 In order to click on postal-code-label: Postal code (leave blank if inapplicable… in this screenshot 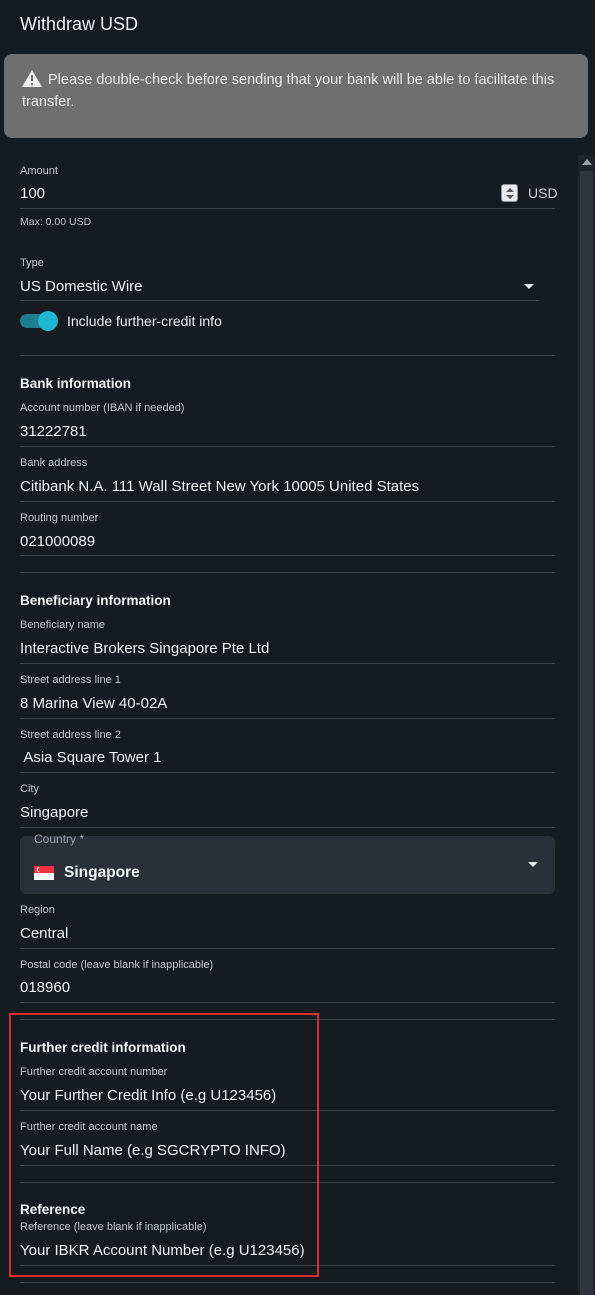, I will do `click(117, 965)`.